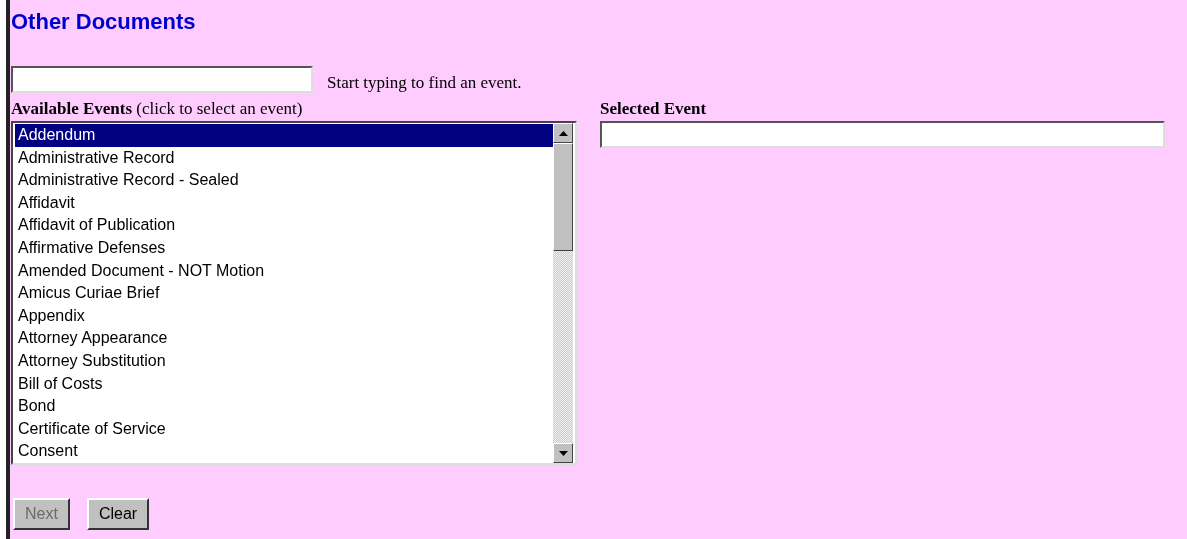 The height and width of the screenshot is (539, 1187). I want to click on scroll-thumb, so click(563, 197).